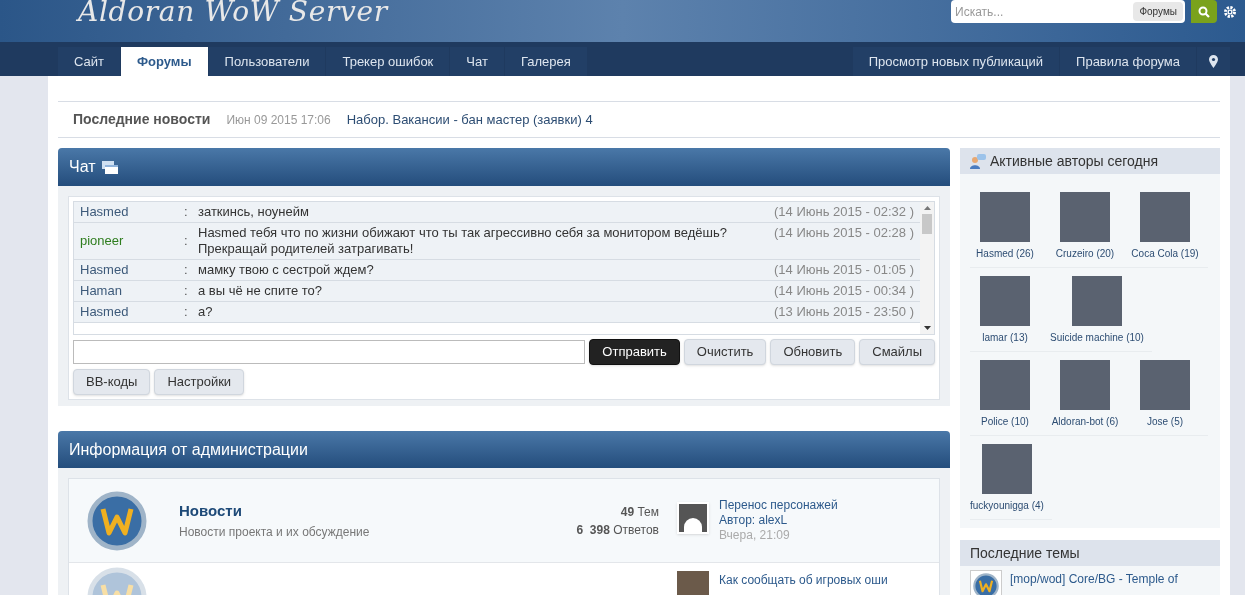 The height and width of the screenshot is (595, 1245). I want to click on avatar-silhouette-icon, so click(693, 518).